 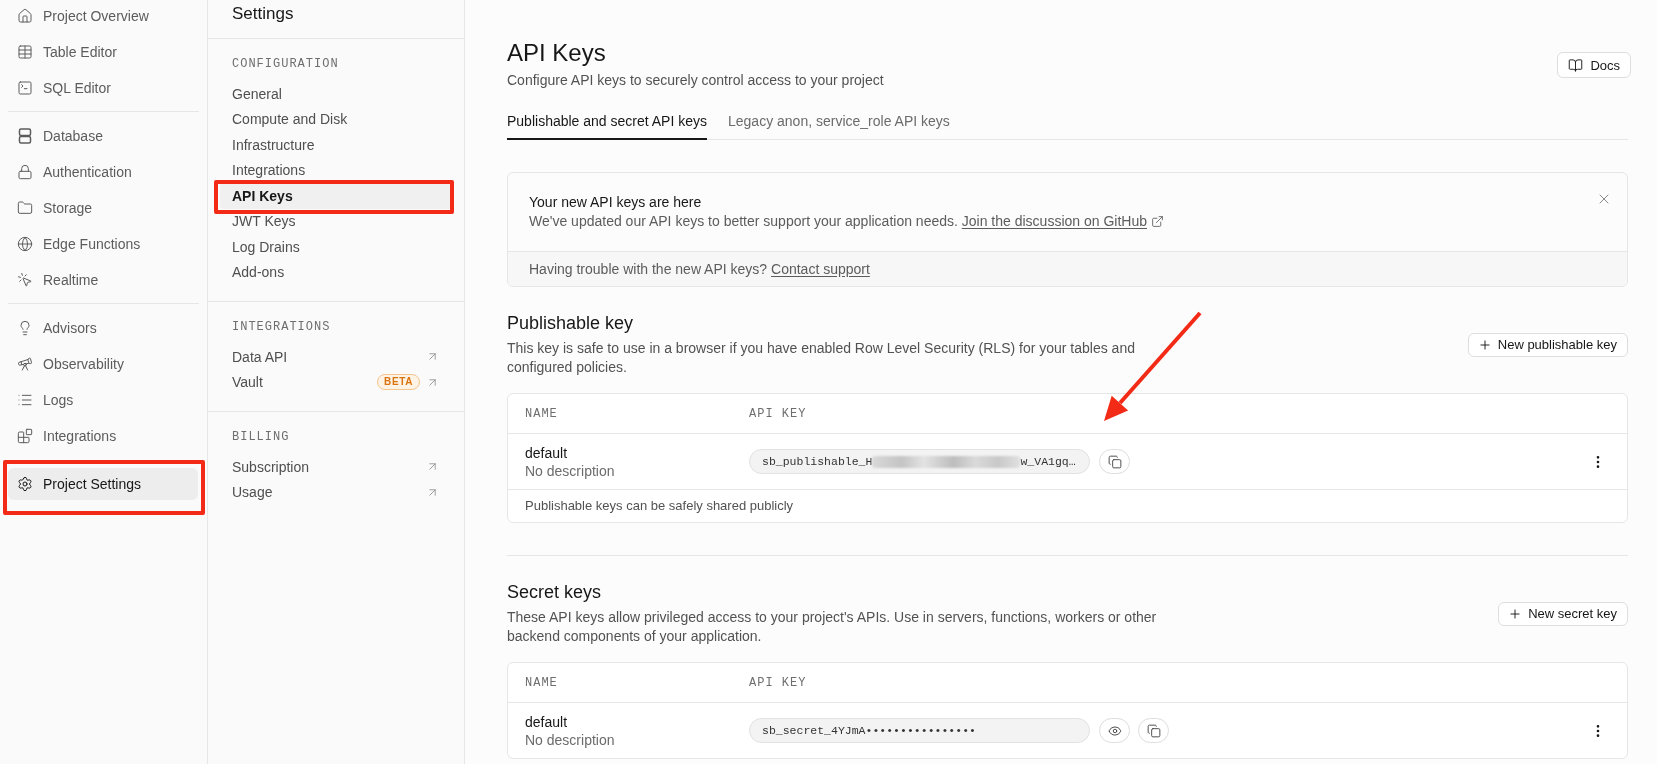 I want to click on settings-nav-item: Infrastructure, so click(x=336, y=145).